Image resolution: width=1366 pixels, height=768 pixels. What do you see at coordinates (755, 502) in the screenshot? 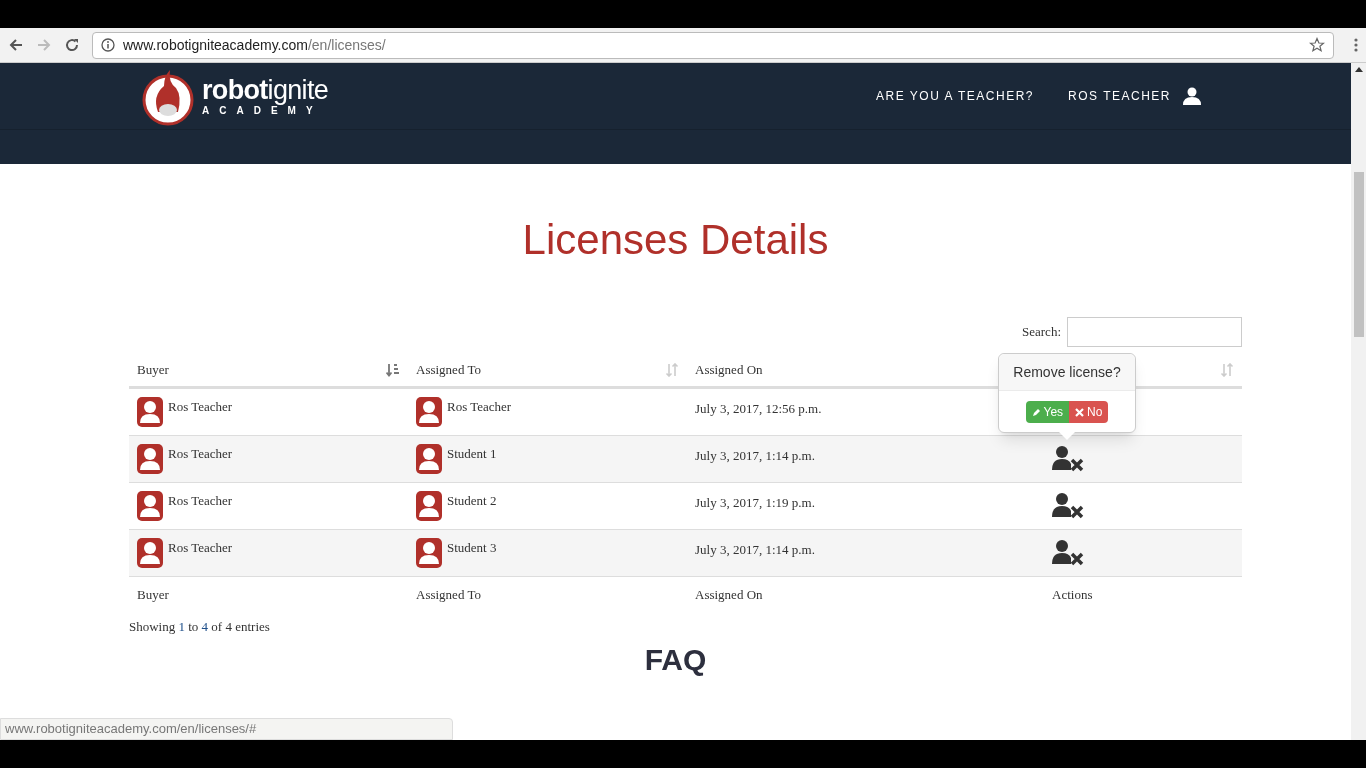
I see `table-cell: July 3, 2017, 1:19 p.m.` at bounding box center [755, 502].